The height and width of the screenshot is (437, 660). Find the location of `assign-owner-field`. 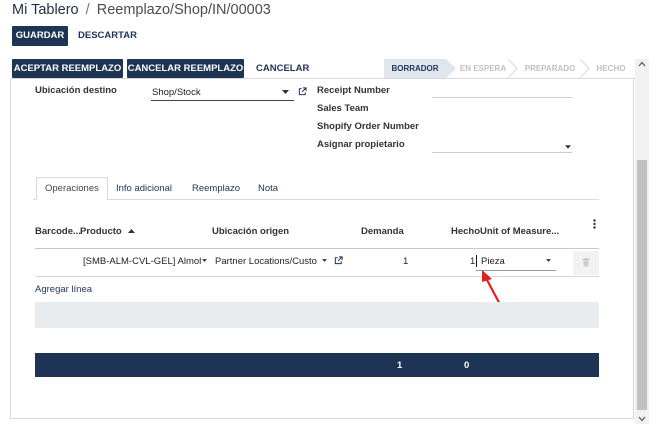

assign-owner-field is located at coordinates (502, 152).